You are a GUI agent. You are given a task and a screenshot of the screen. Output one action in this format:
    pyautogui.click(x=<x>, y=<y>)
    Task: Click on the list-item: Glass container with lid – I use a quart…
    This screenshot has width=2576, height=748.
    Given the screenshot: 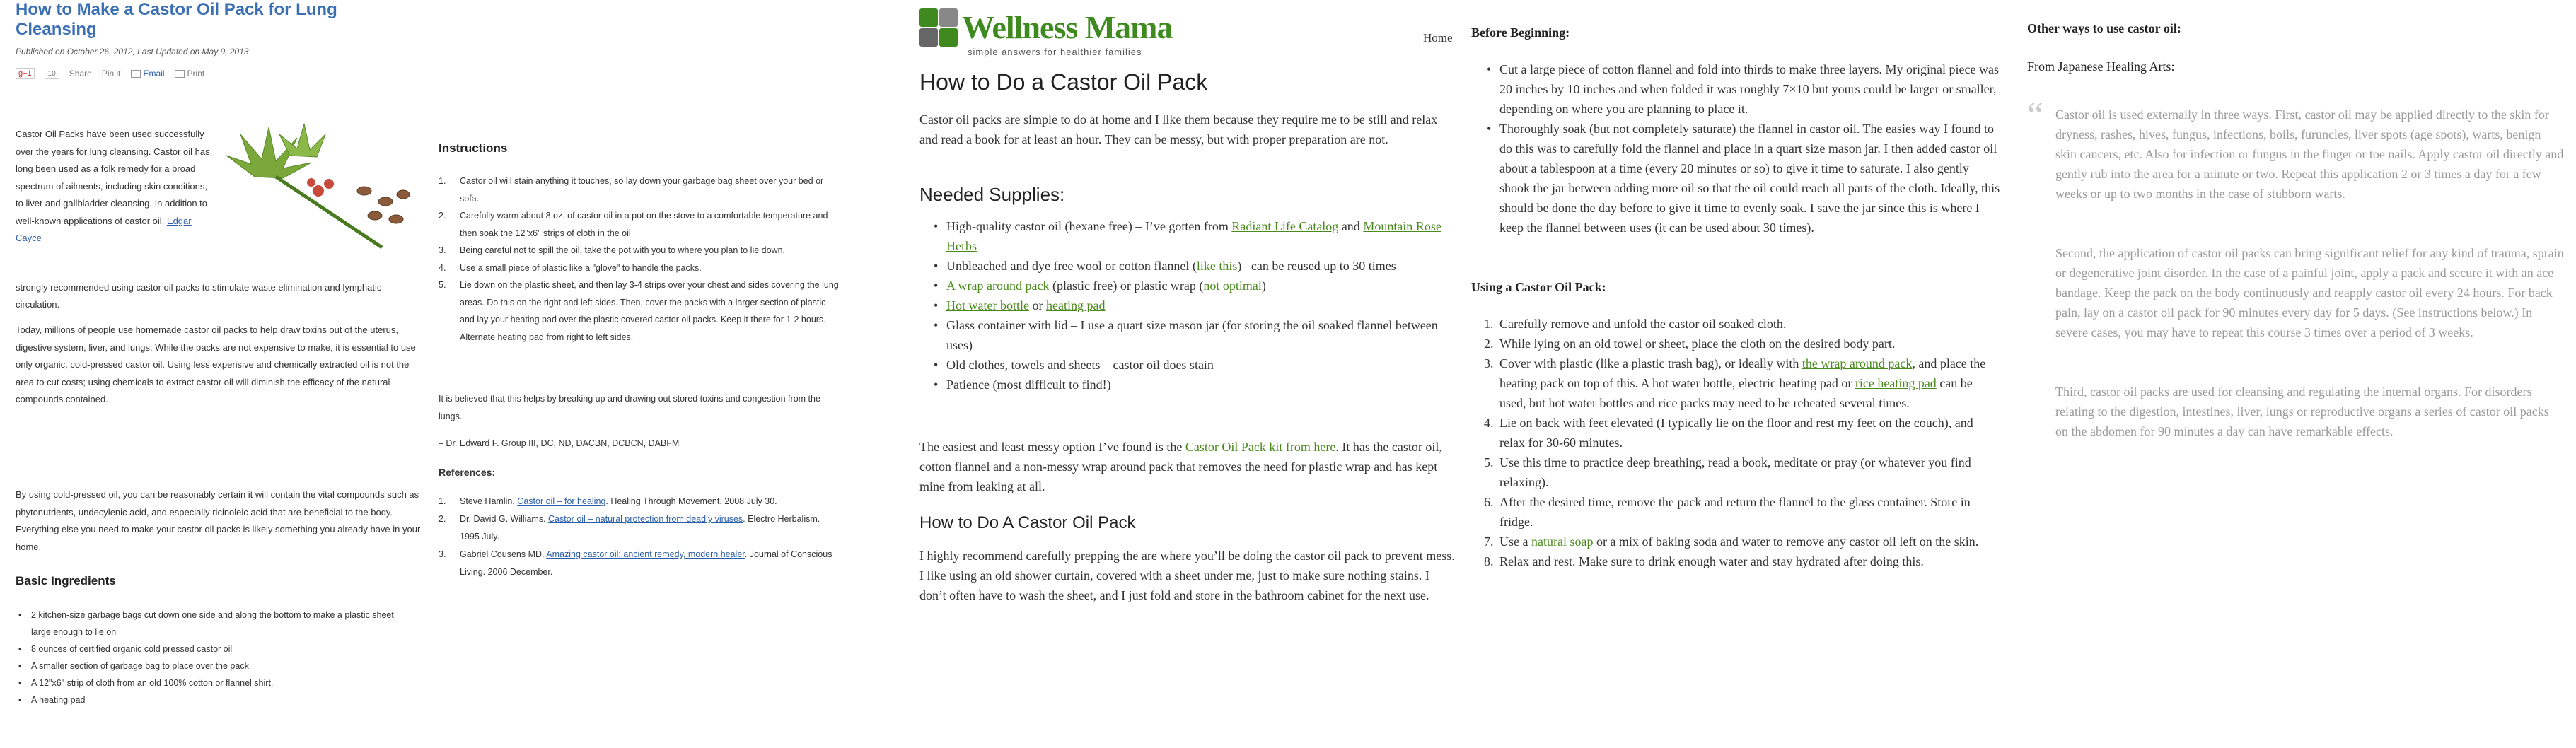 What is the action you would take?
    pyautogui.click(x=1188, y=335)
    